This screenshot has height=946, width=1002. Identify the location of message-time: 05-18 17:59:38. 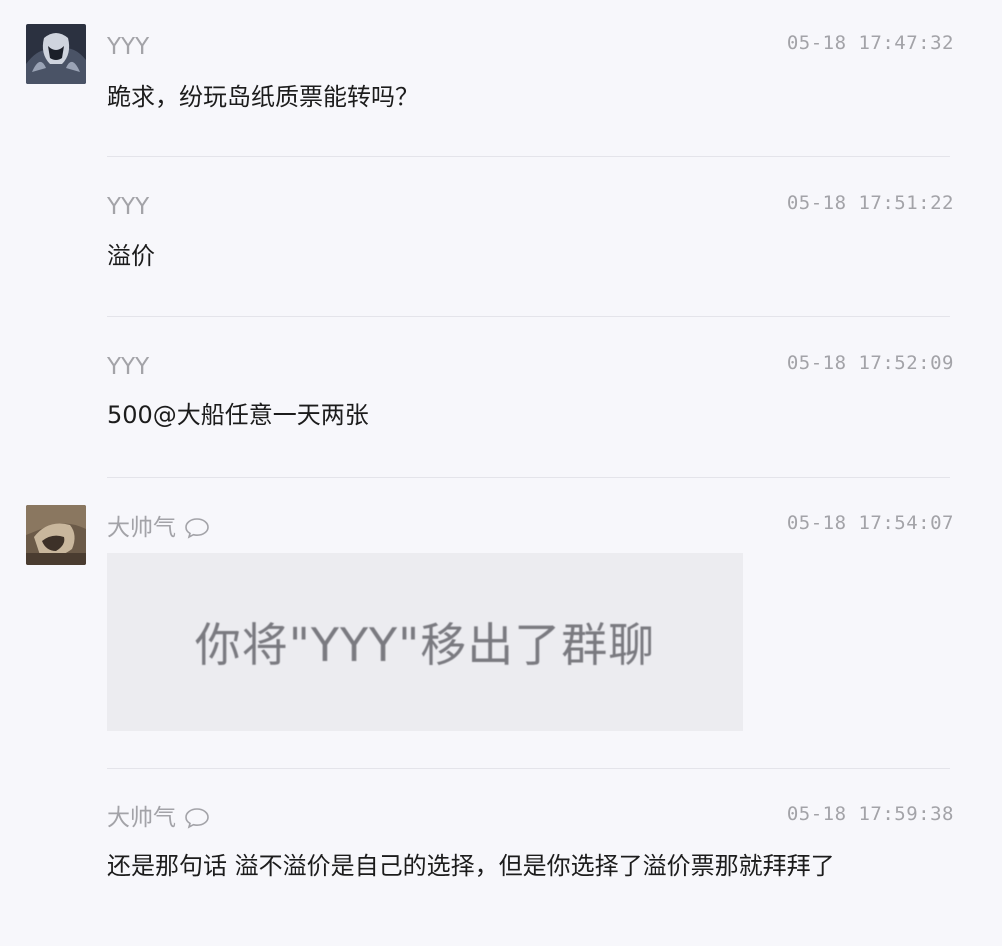
(870, 814).